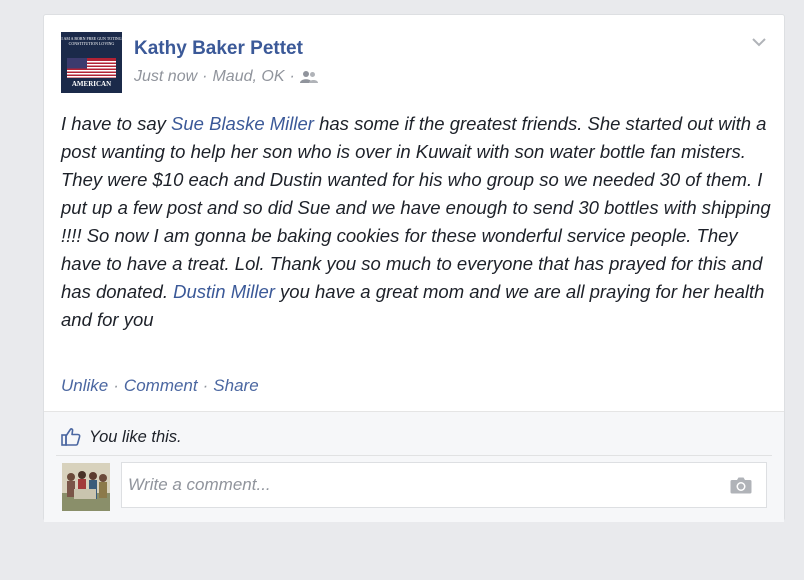 This screenshot has height=580, width=804. What do you see at coordinates (235, 385) in the screenshot?
I see `share-link: Share` at bounding box center [235, 385].